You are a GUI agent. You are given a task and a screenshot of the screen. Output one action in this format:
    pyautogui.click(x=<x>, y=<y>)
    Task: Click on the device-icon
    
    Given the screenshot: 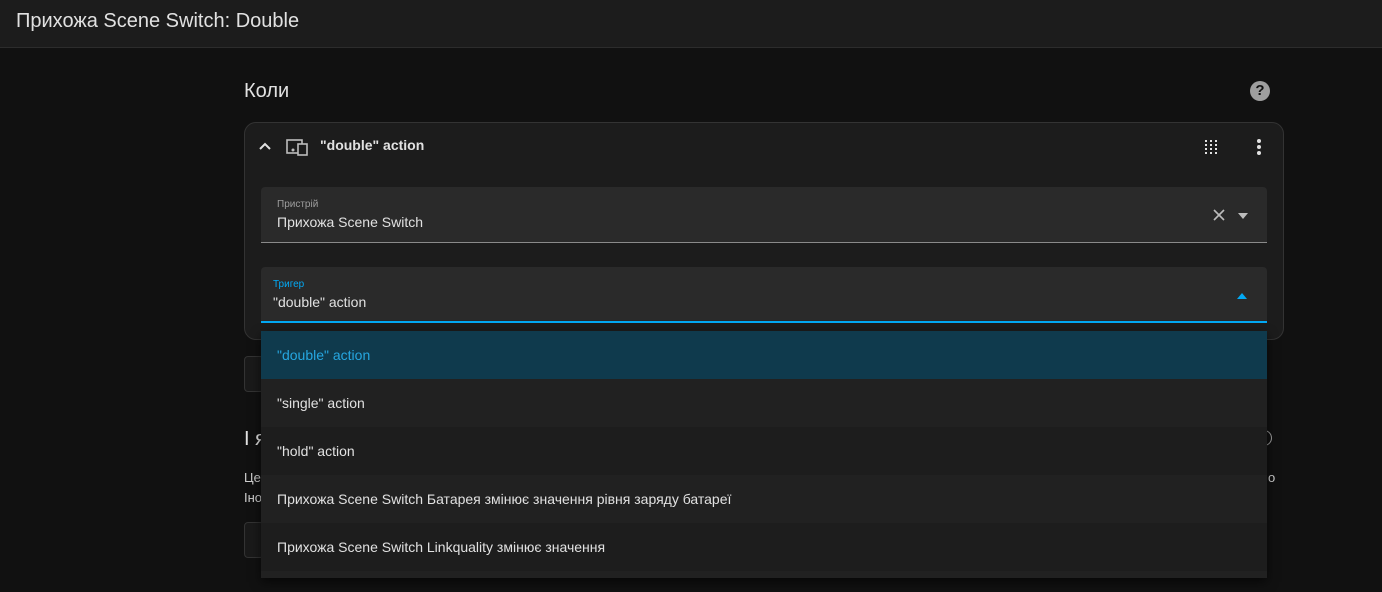 What is the action you would take?
    pyautogui.click(x=297, y=147)
    